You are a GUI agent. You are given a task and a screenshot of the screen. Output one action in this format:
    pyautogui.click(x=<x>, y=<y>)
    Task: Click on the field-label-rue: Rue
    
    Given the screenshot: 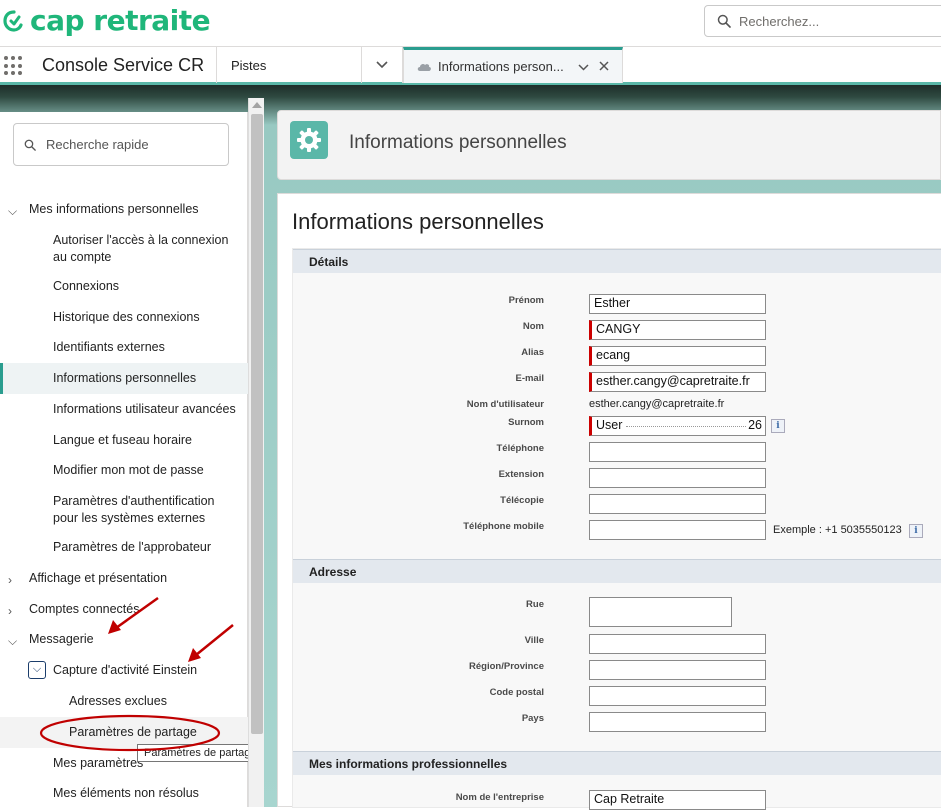 What is the action you would take?
    pyautogui.click(x=535, y=604)
    